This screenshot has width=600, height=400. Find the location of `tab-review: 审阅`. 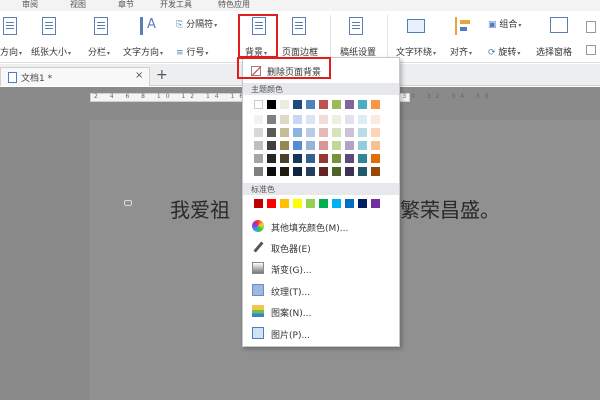

tab-review: 审阅 is located at coordinates (30, 5).